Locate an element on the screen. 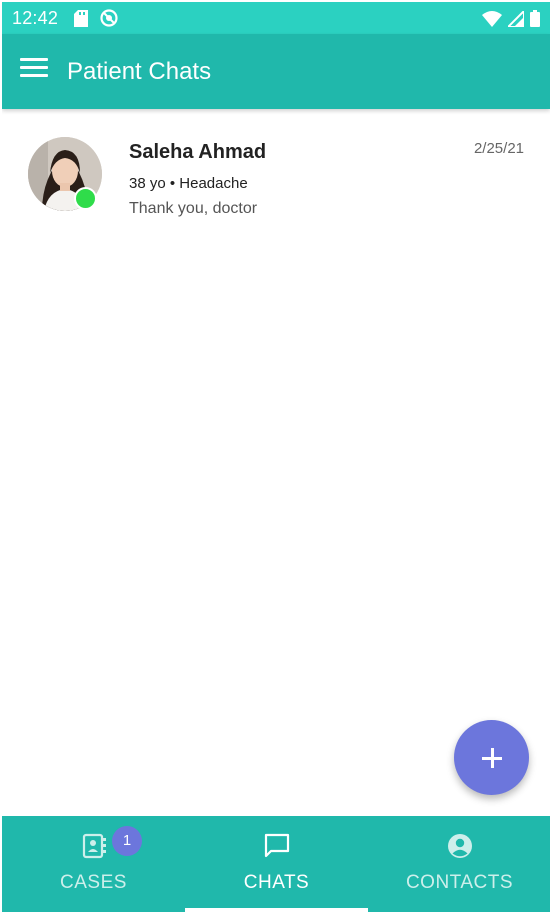 Image resolution: width=552 pixels, height=914 pixels. nav-label-chats: CHATS is located at coordinates (276, 882).